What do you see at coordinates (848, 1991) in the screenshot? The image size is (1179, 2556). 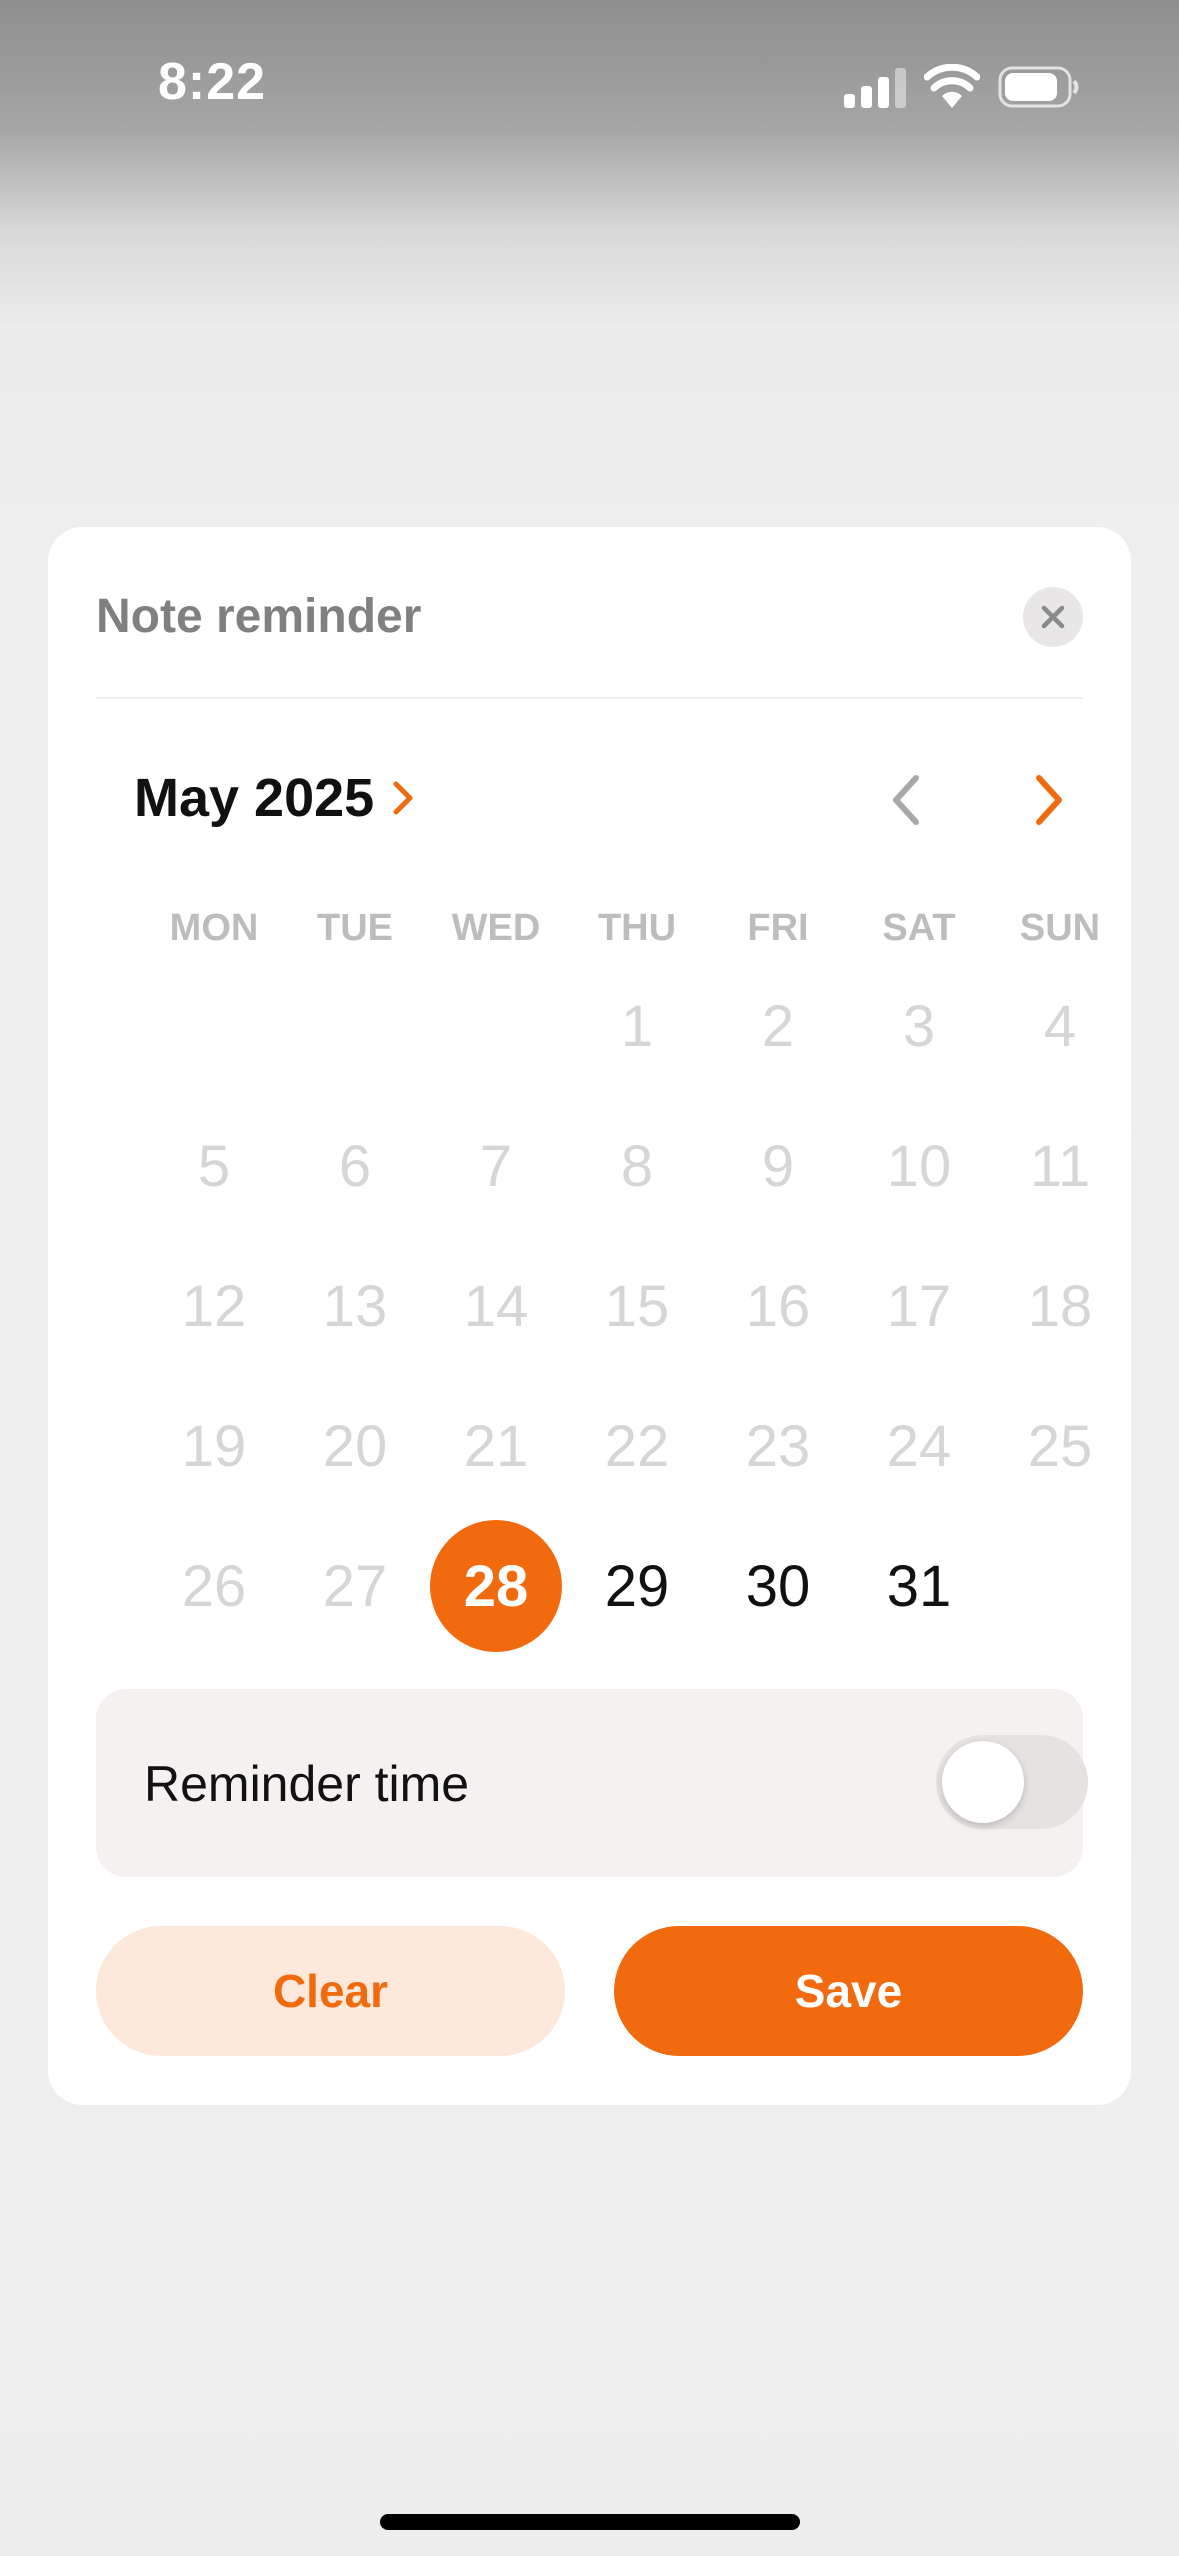 I see `save-button: Save` at bounding box center [848, 1991].